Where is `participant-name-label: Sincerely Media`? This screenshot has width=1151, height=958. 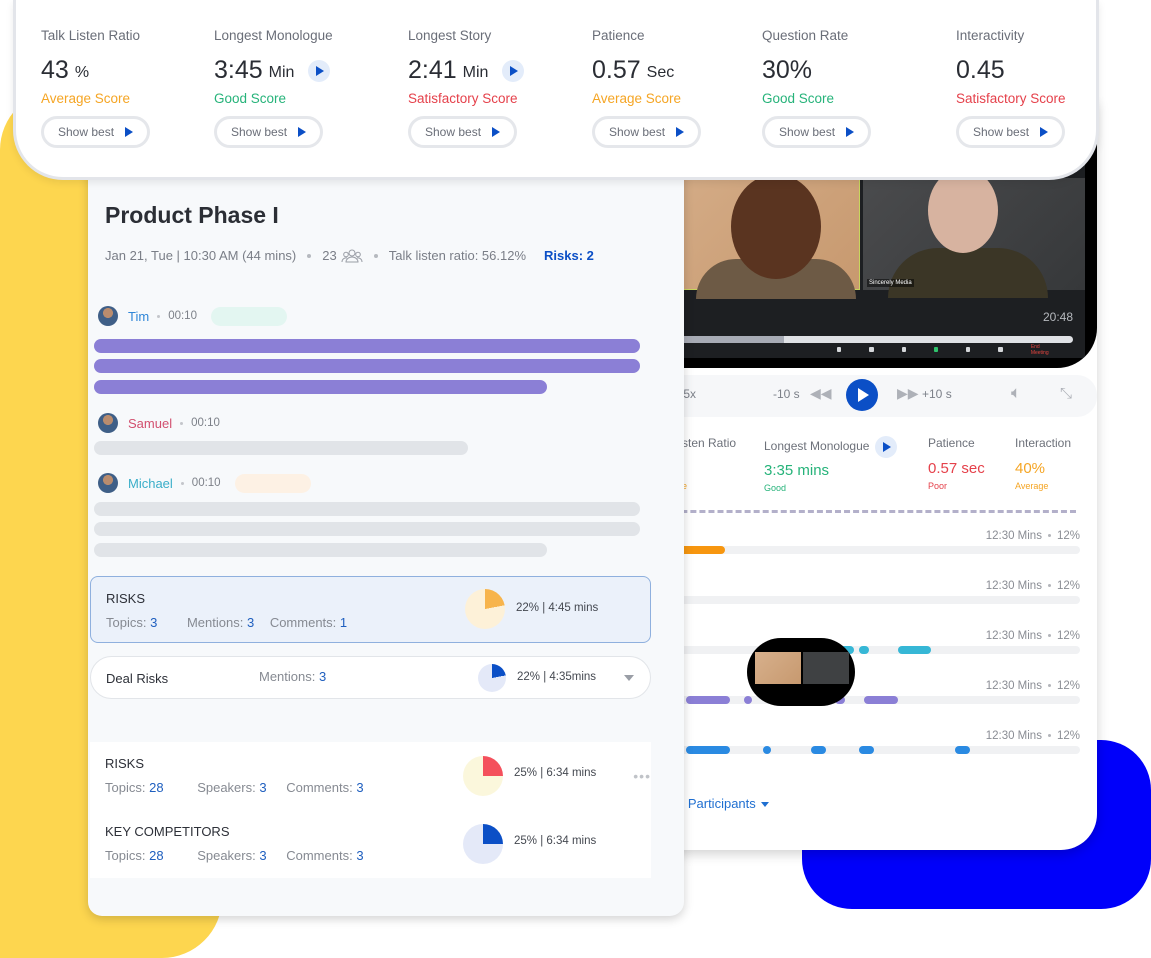
participant-name-label: Sincerely Media is located at coordinates (890, 283).